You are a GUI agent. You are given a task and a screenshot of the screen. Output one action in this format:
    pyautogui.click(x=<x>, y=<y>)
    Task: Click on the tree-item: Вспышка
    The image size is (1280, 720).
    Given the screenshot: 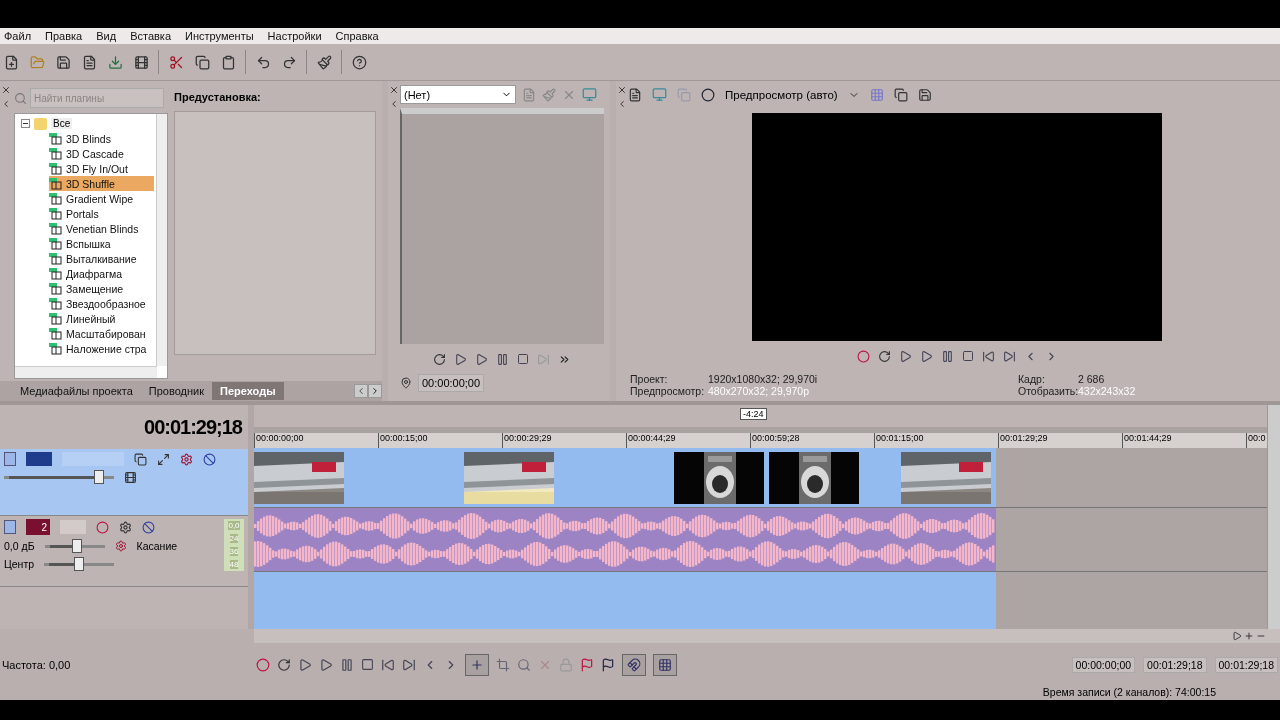 What is the action you would take?
    pyautogui.click(x=101, y=243)
    